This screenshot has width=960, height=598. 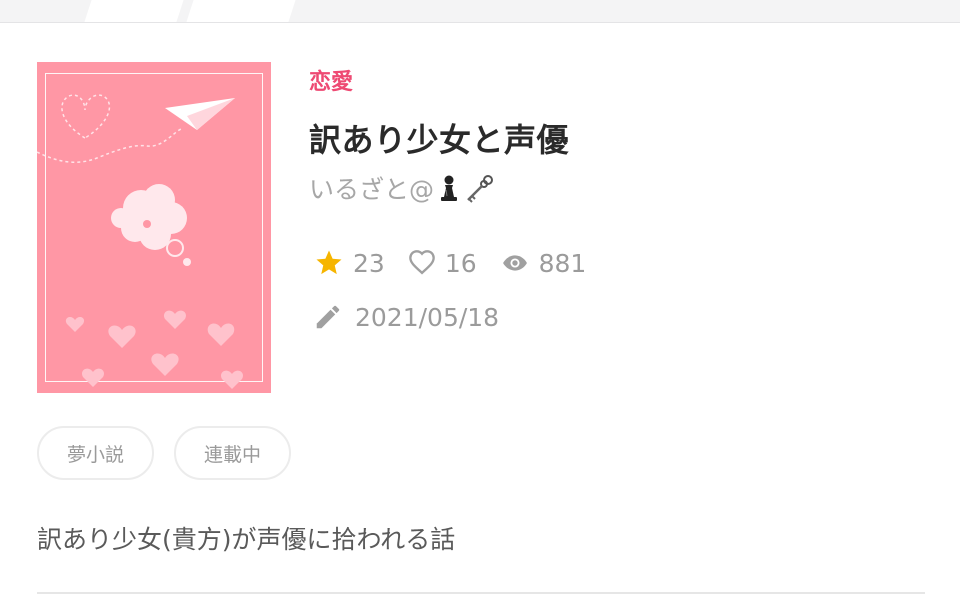 I want to click on view-count-value: 881, so click(x=562, y=263).